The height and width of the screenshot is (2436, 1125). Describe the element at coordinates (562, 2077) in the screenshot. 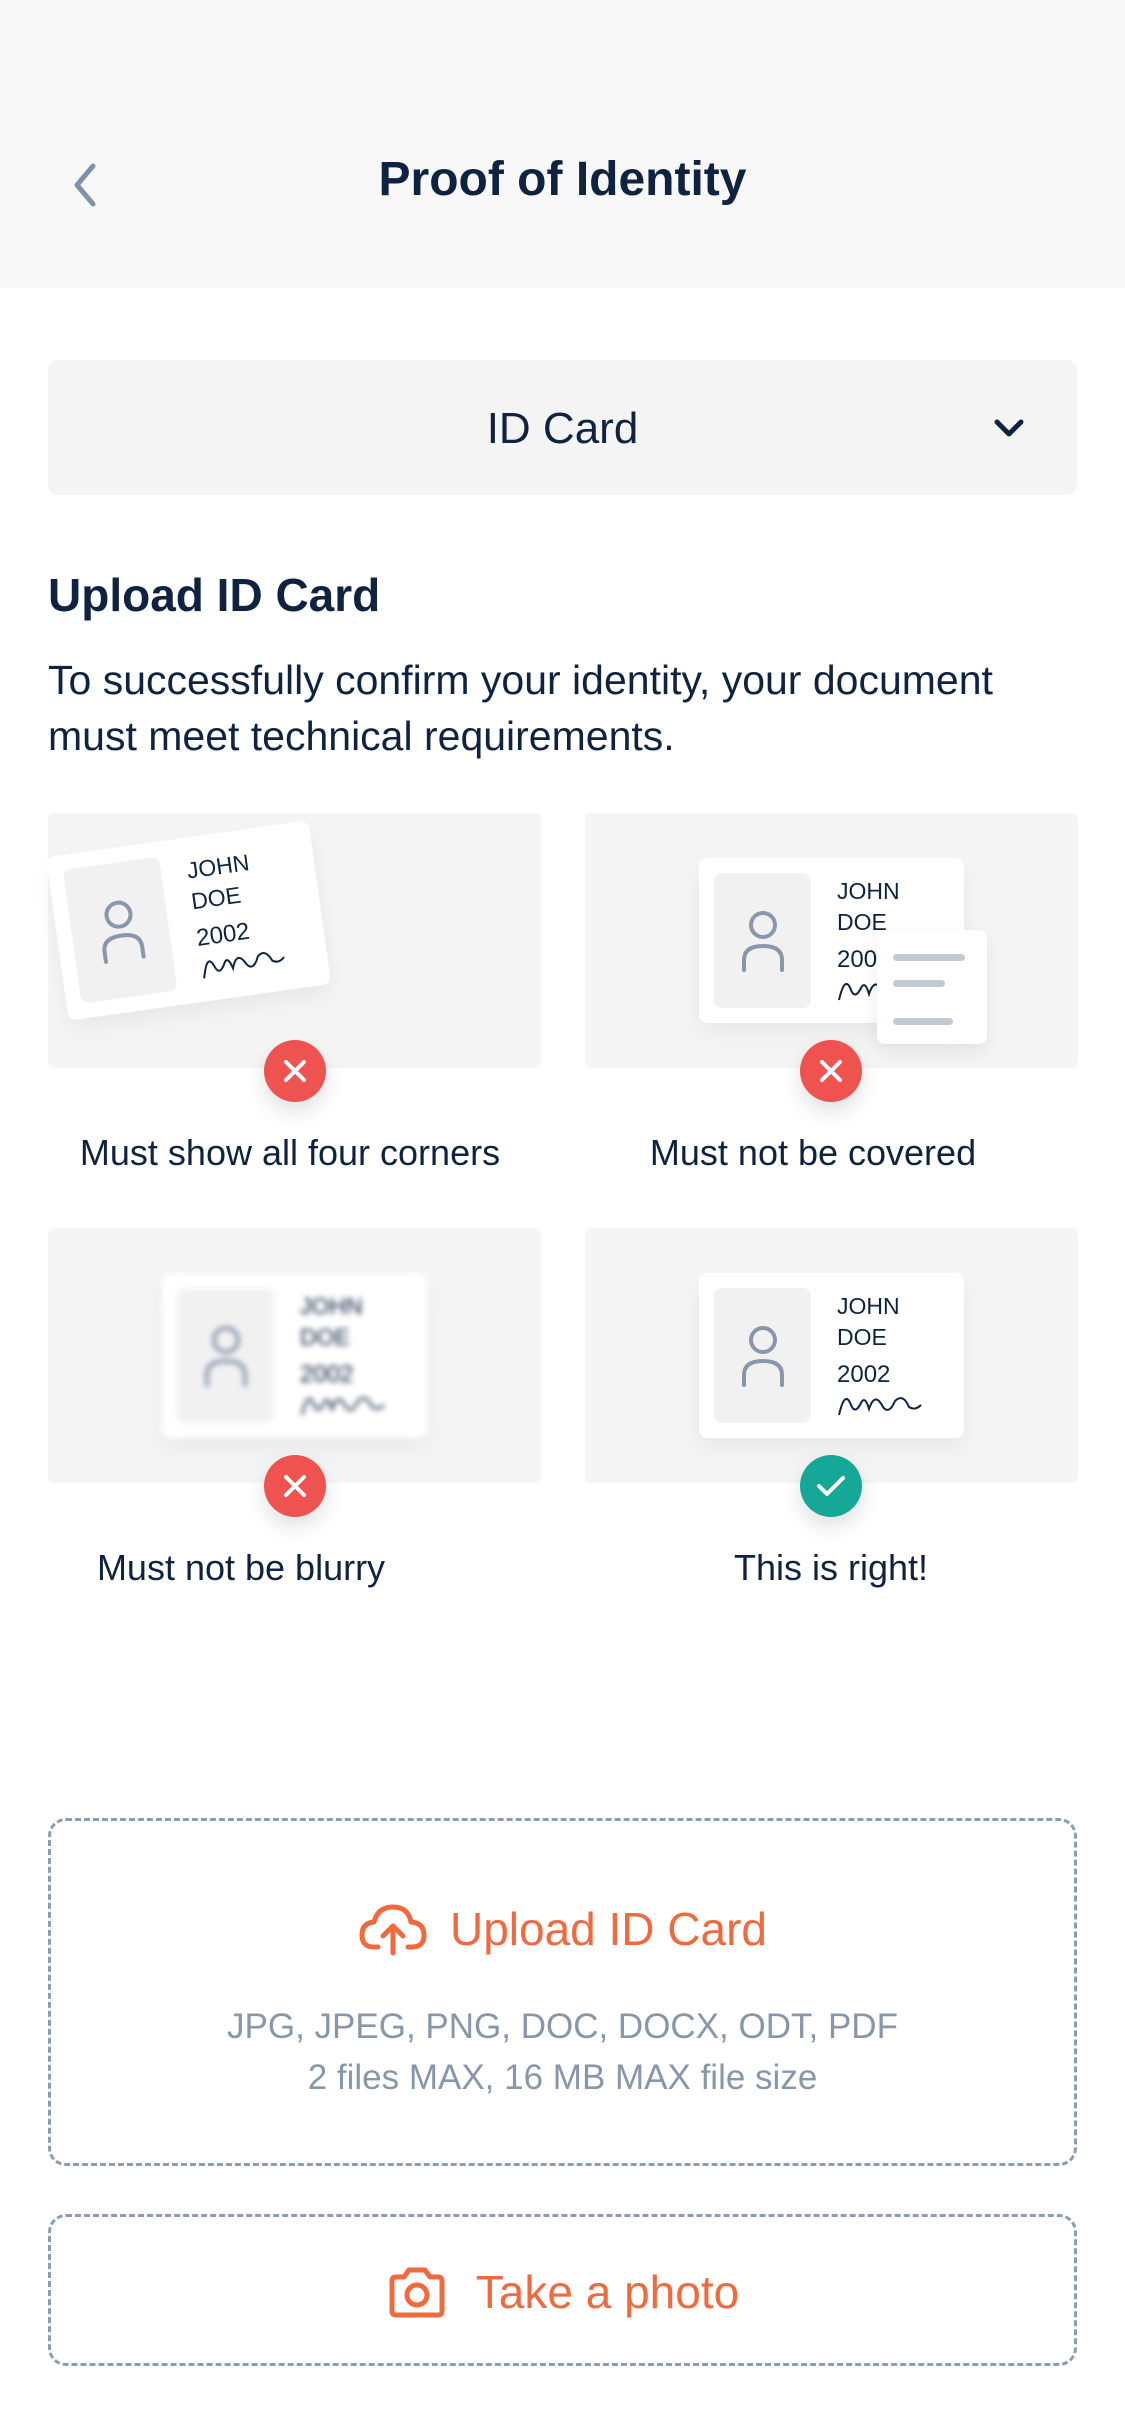

I see `file-limits: 2 files MAX, 16 MB MAX file size` at that location.